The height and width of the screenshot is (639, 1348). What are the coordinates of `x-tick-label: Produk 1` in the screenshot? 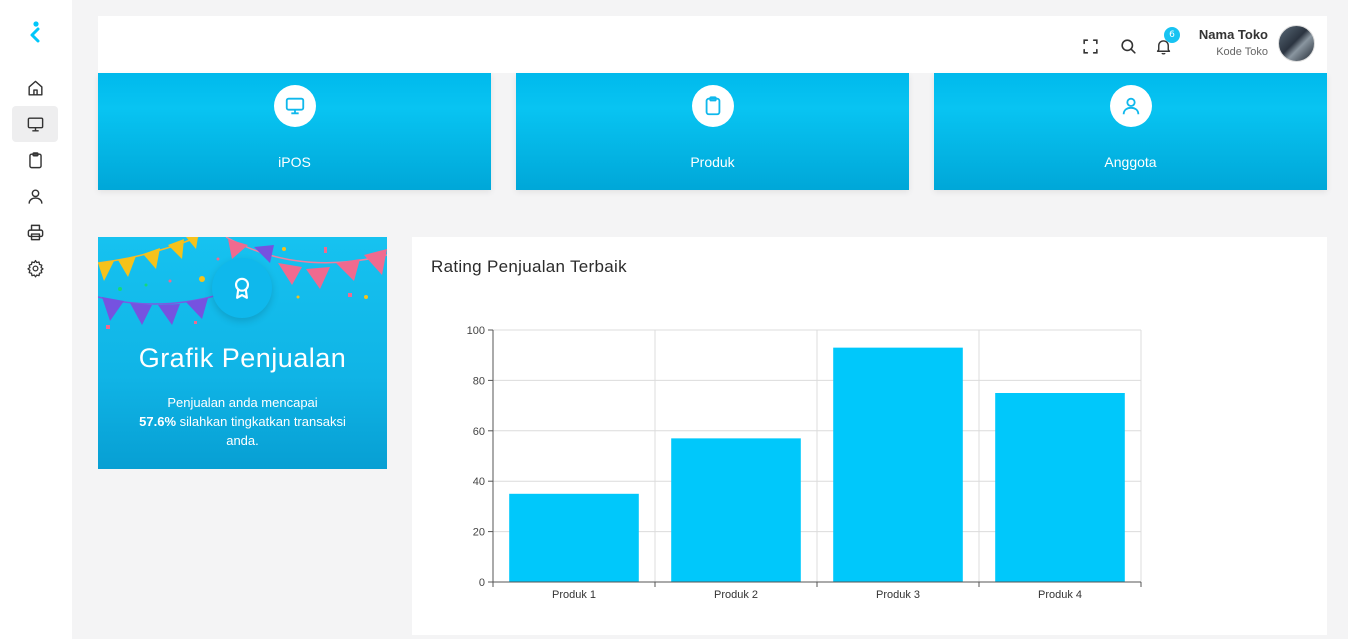 It's located at (574, 595).